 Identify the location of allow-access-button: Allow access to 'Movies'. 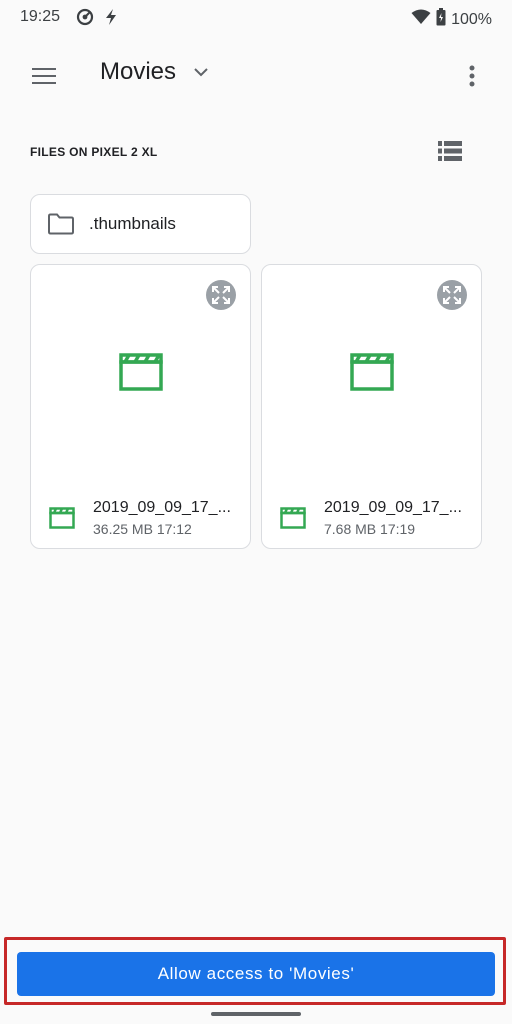
(256, 974).